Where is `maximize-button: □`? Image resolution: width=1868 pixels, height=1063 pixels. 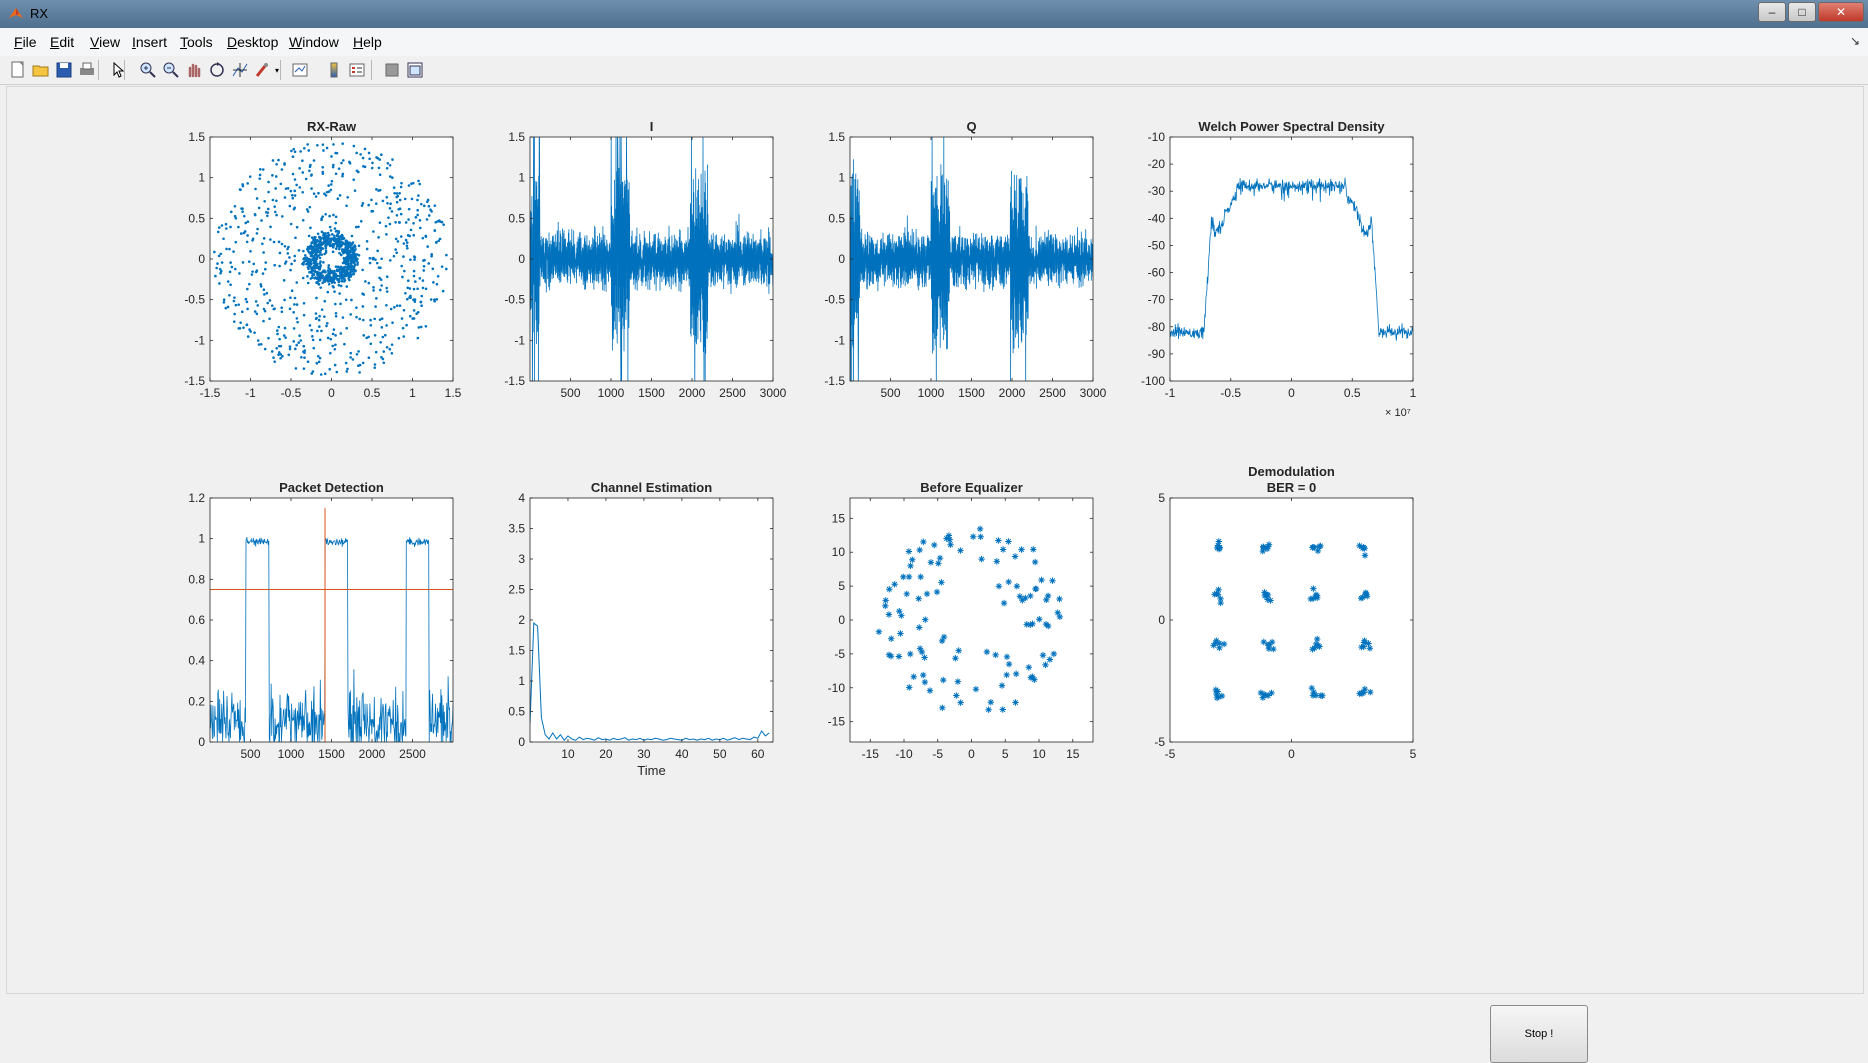 maximize-button: □ is located at coordinates (1802, 12).